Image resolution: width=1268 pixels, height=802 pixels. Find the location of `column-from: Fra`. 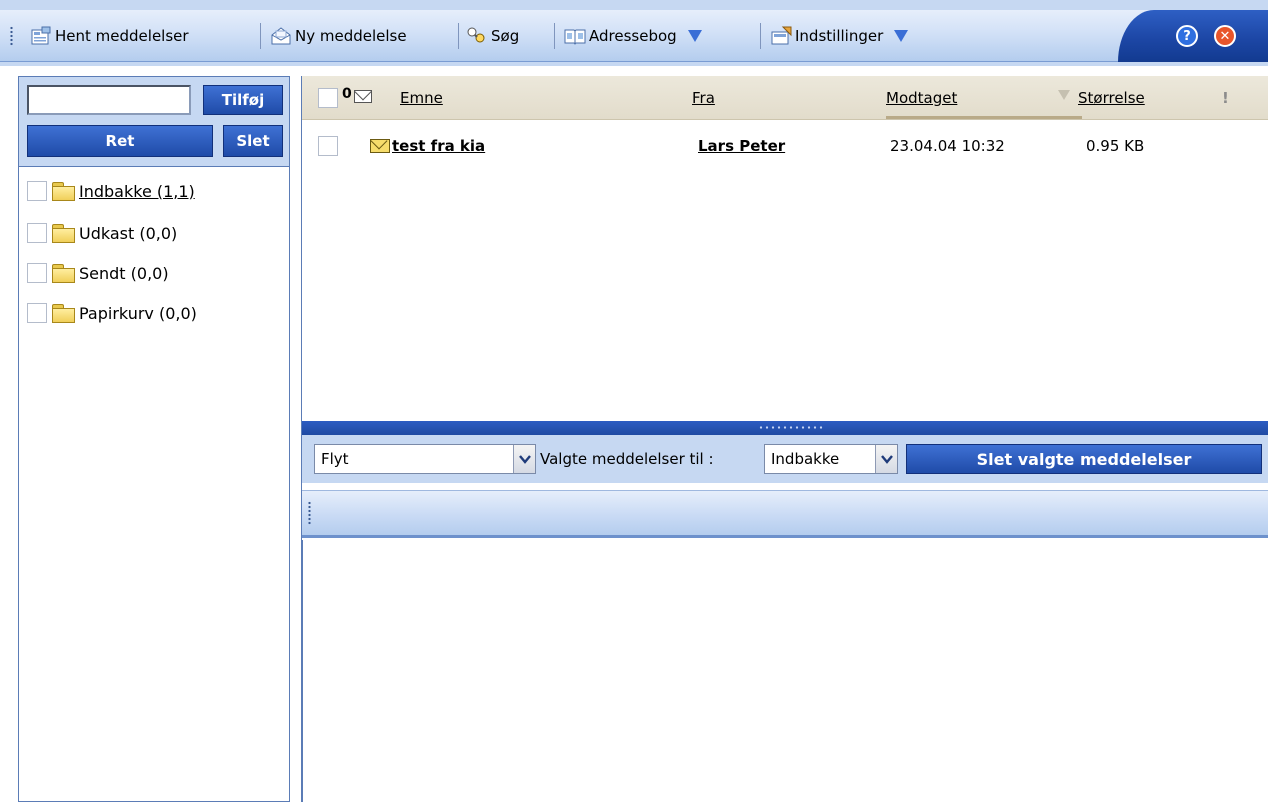

column-from: Fra is located at coordinates (703, 98).